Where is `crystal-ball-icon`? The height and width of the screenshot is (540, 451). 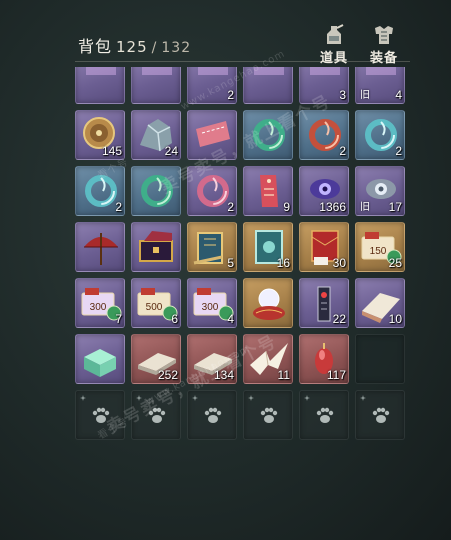
crystal-ball-icon is located at coordinates (269, 304).